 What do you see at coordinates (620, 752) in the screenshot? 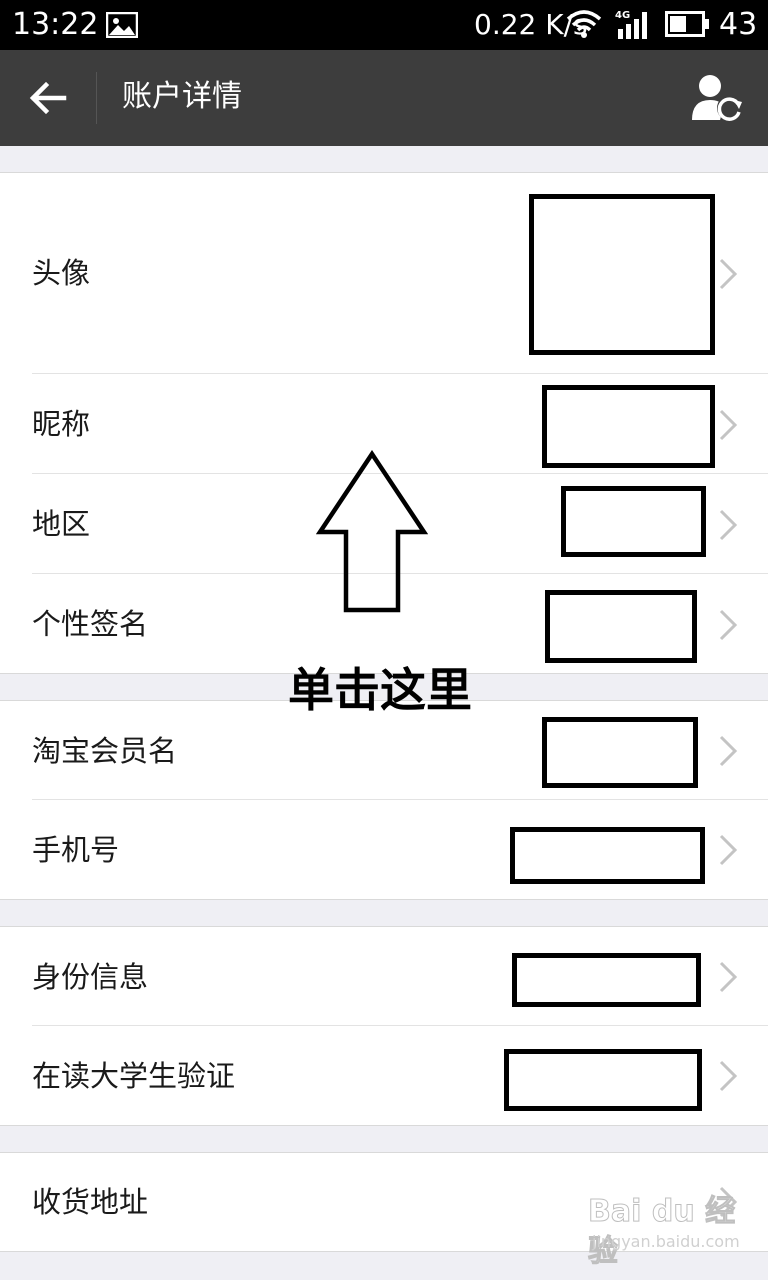
I see `taobao-name-value` at bounding box center [620, 752].